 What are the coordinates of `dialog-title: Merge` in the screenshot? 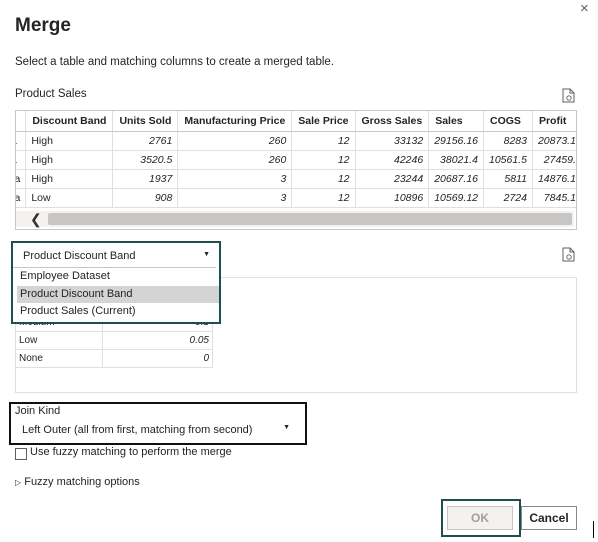 It's located at (43, 25).